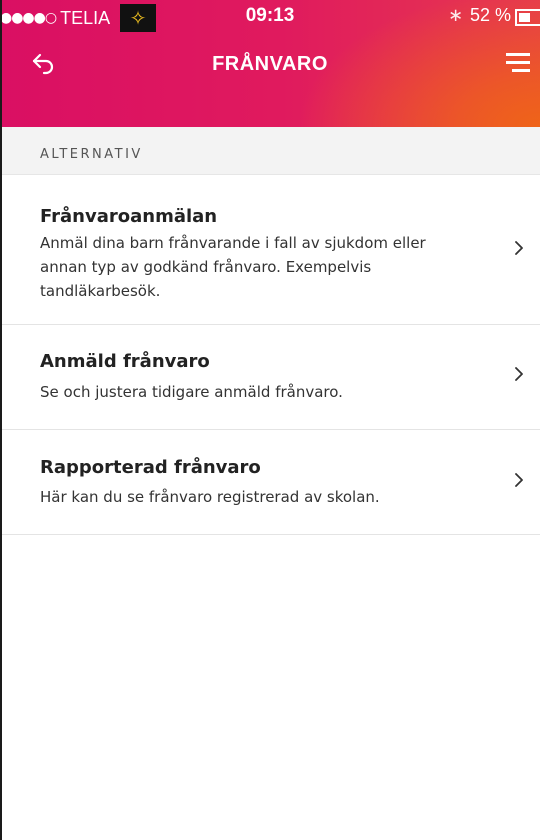  I want to click on status-time: 09:13, so click(270, 15).